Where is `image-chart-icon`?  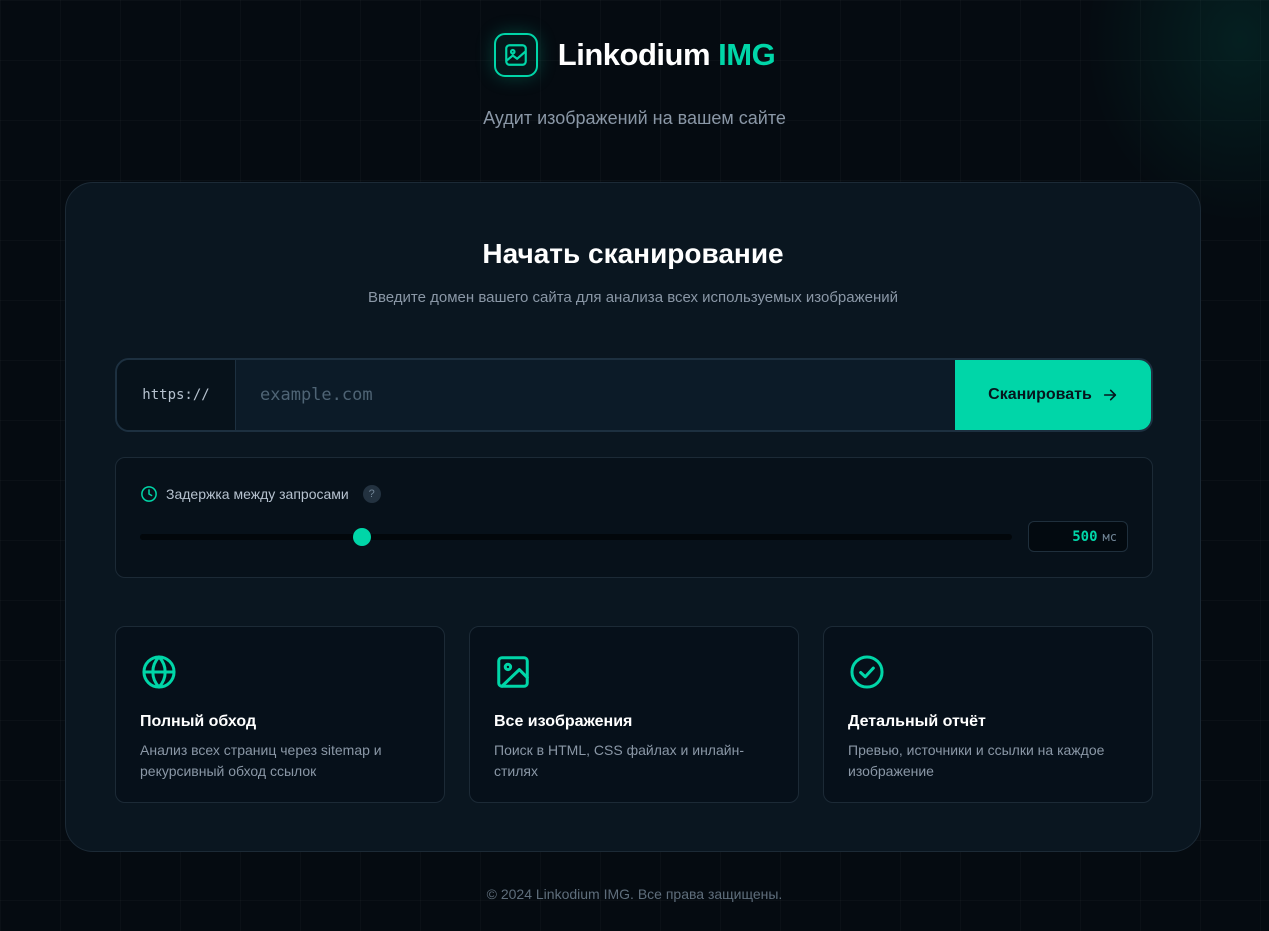
image-chart-icon is located at coordinates (515, 55).